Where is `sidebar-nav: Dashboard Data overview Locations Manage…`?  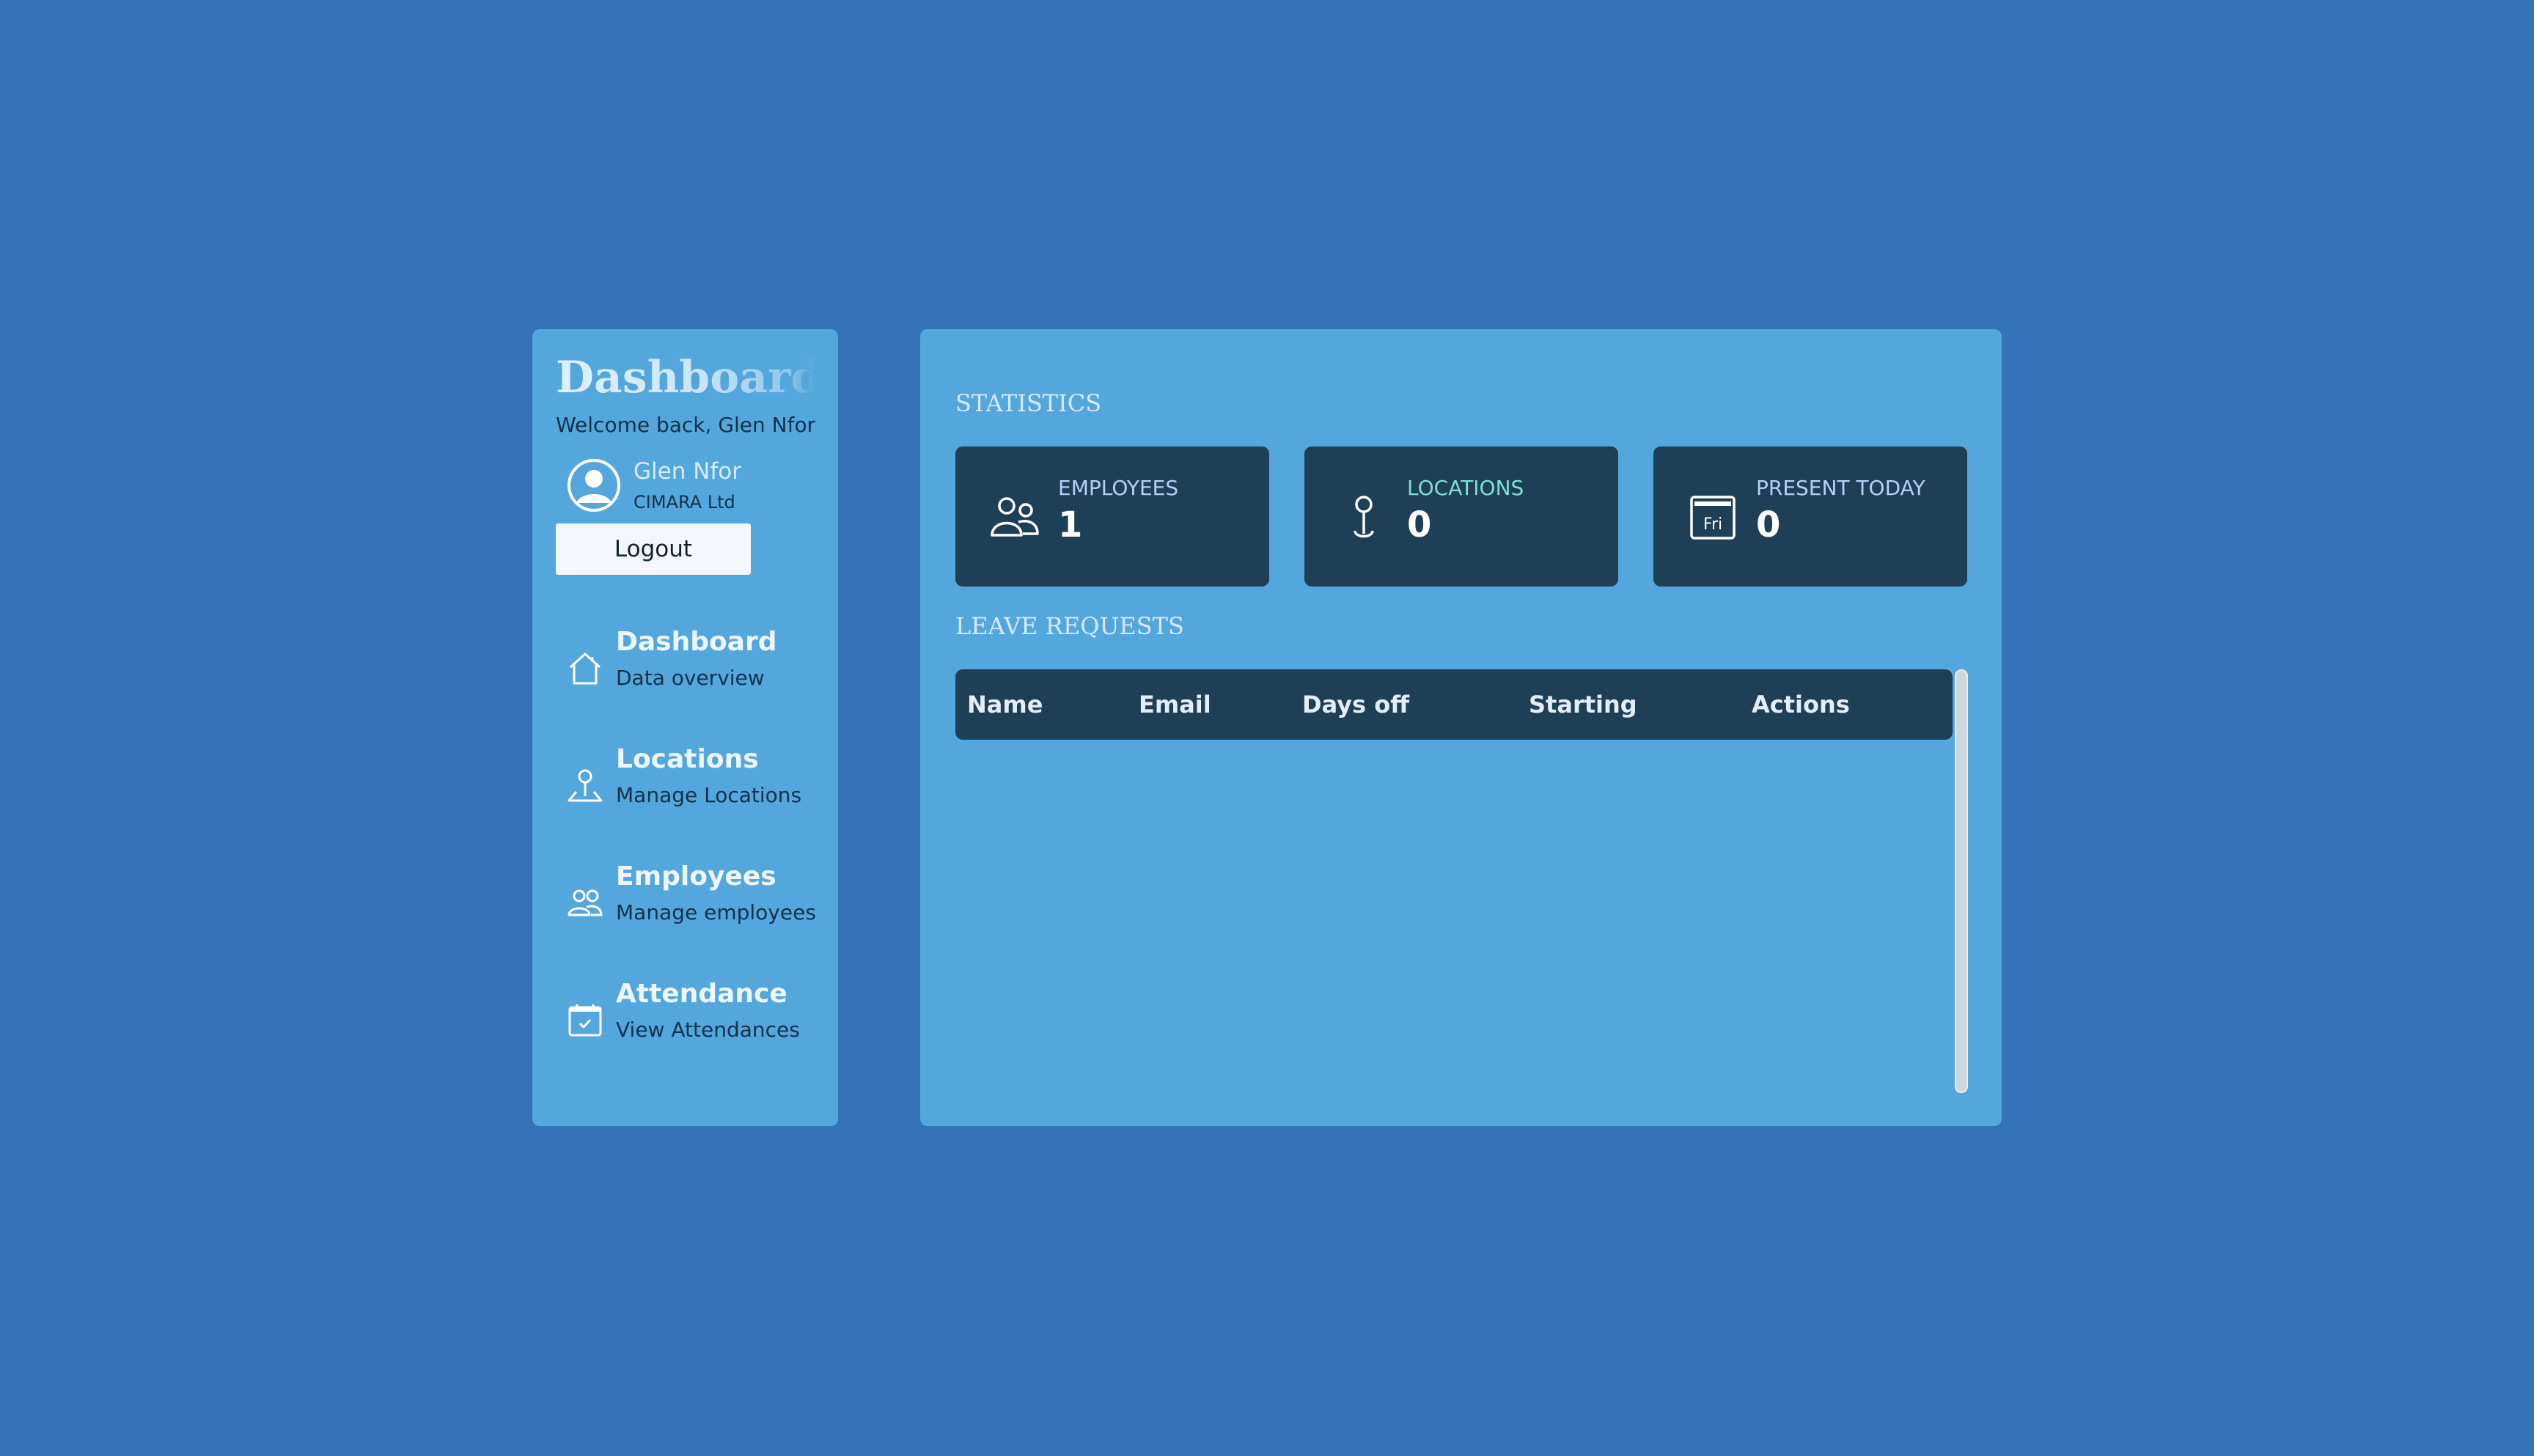 sidebar-nav: Dashboard Data overview Locations Manage… is located at coordinates (686, 844).